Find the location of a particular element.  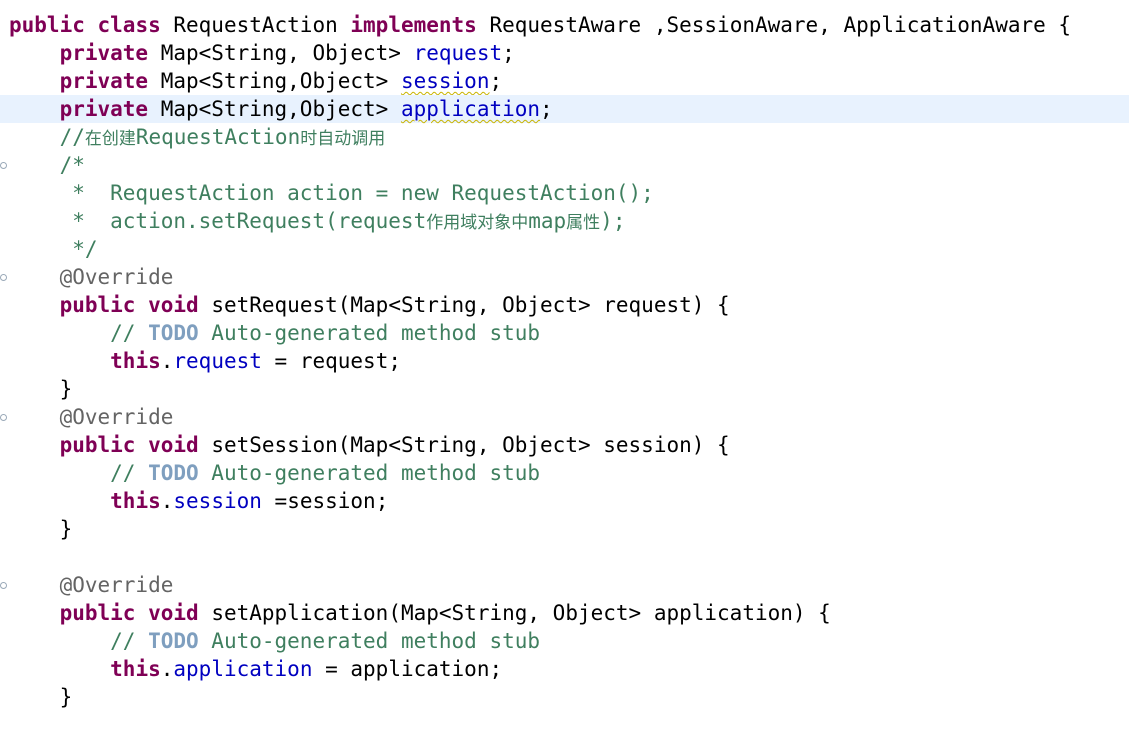

code-token: =session; is located at coordinates (325, 501).